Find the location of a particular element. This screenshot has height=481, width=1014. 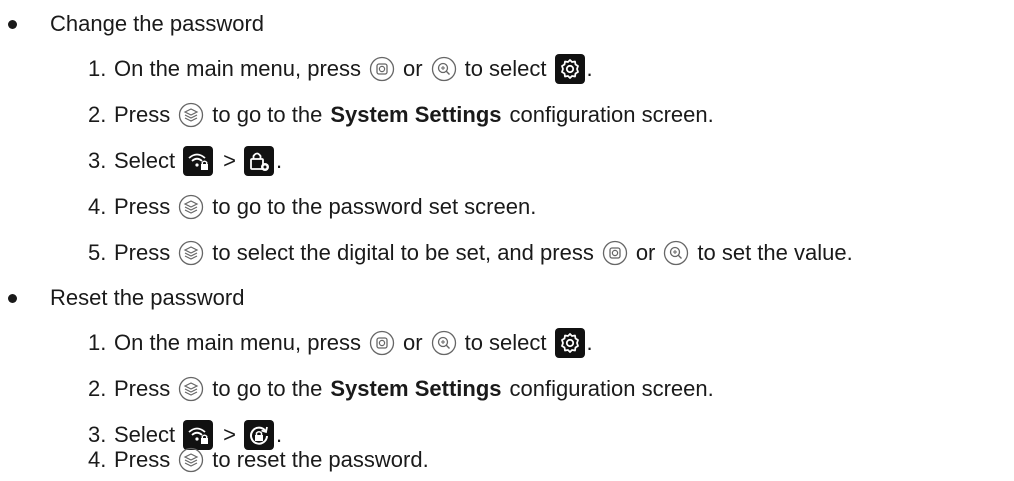

bullet-change-password: Change the password is located at coordinates (136, 24).